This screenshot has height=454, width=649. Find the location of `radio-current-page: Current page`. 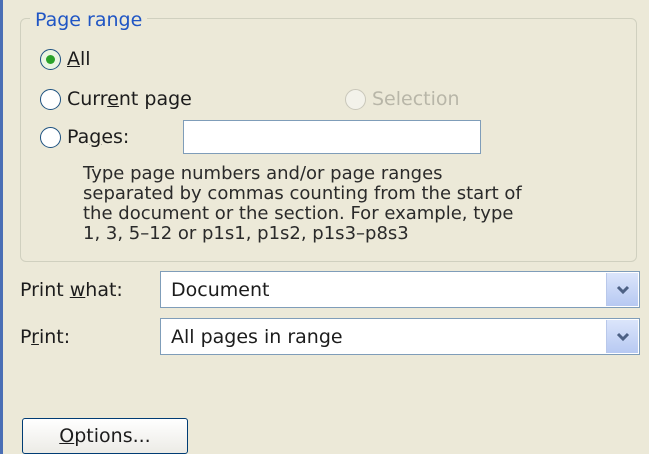

radio-current-page: Current page is located at coordinates (116, 99).